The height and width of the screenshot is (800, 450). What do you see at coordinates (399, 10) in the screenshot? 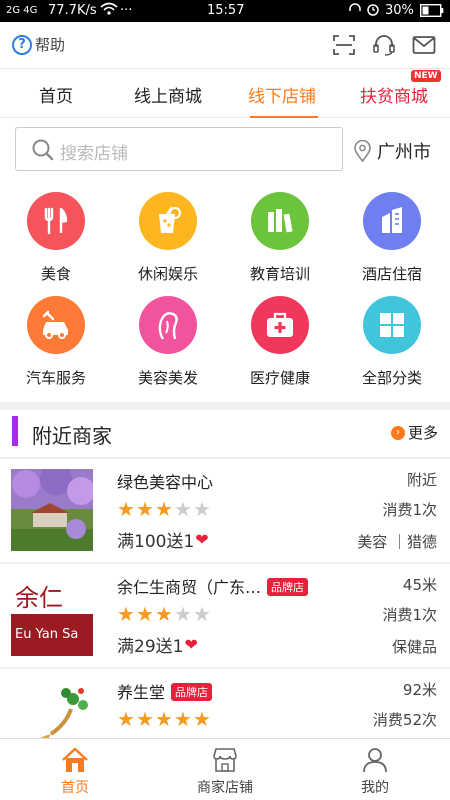
I see `battery-percent: 30%` at bounding box center [399, 10].